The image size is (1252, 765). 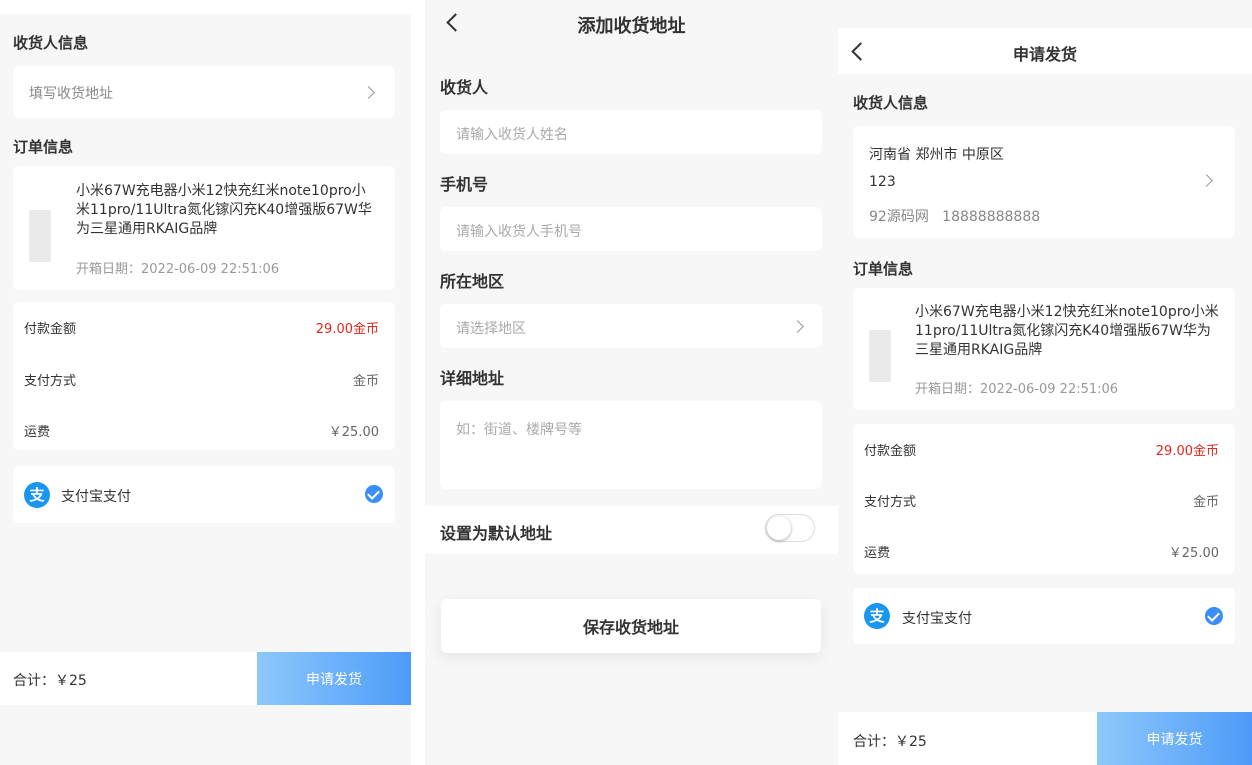 I want to click on receiver-label: 收货人, so click(x=464, y=87).